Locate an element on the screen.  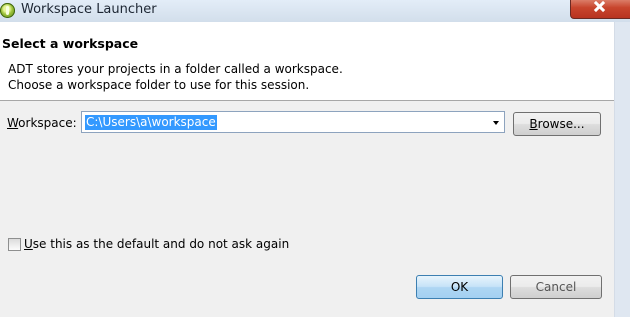
workspace-label: Workspace: is located at coordinates (42, 123).